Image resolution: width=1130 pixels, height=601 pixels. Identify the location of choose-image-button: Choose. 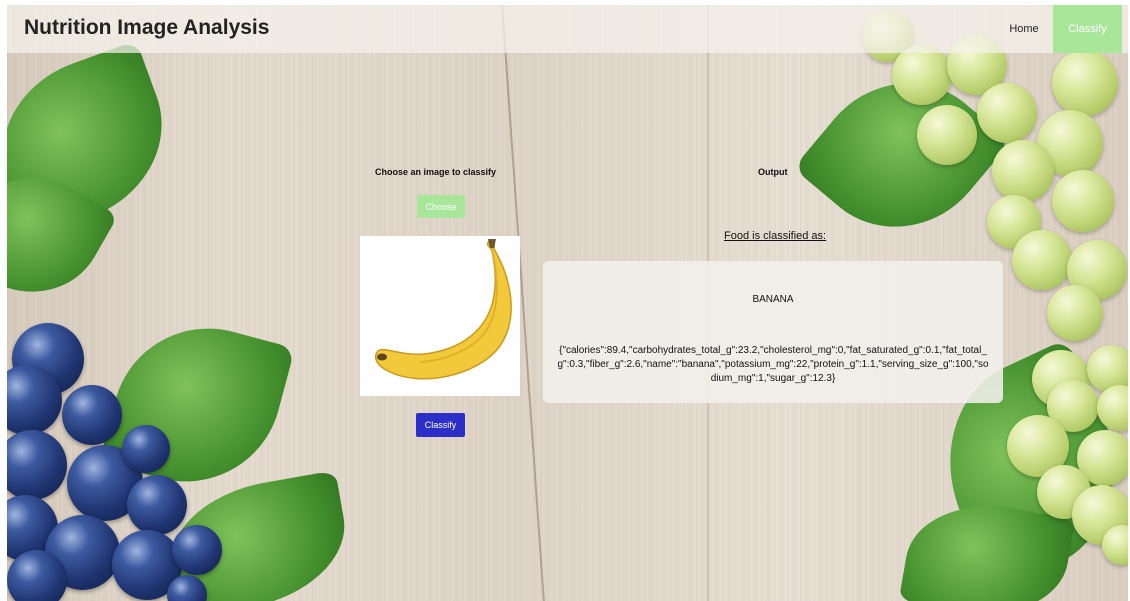
(441, 206).